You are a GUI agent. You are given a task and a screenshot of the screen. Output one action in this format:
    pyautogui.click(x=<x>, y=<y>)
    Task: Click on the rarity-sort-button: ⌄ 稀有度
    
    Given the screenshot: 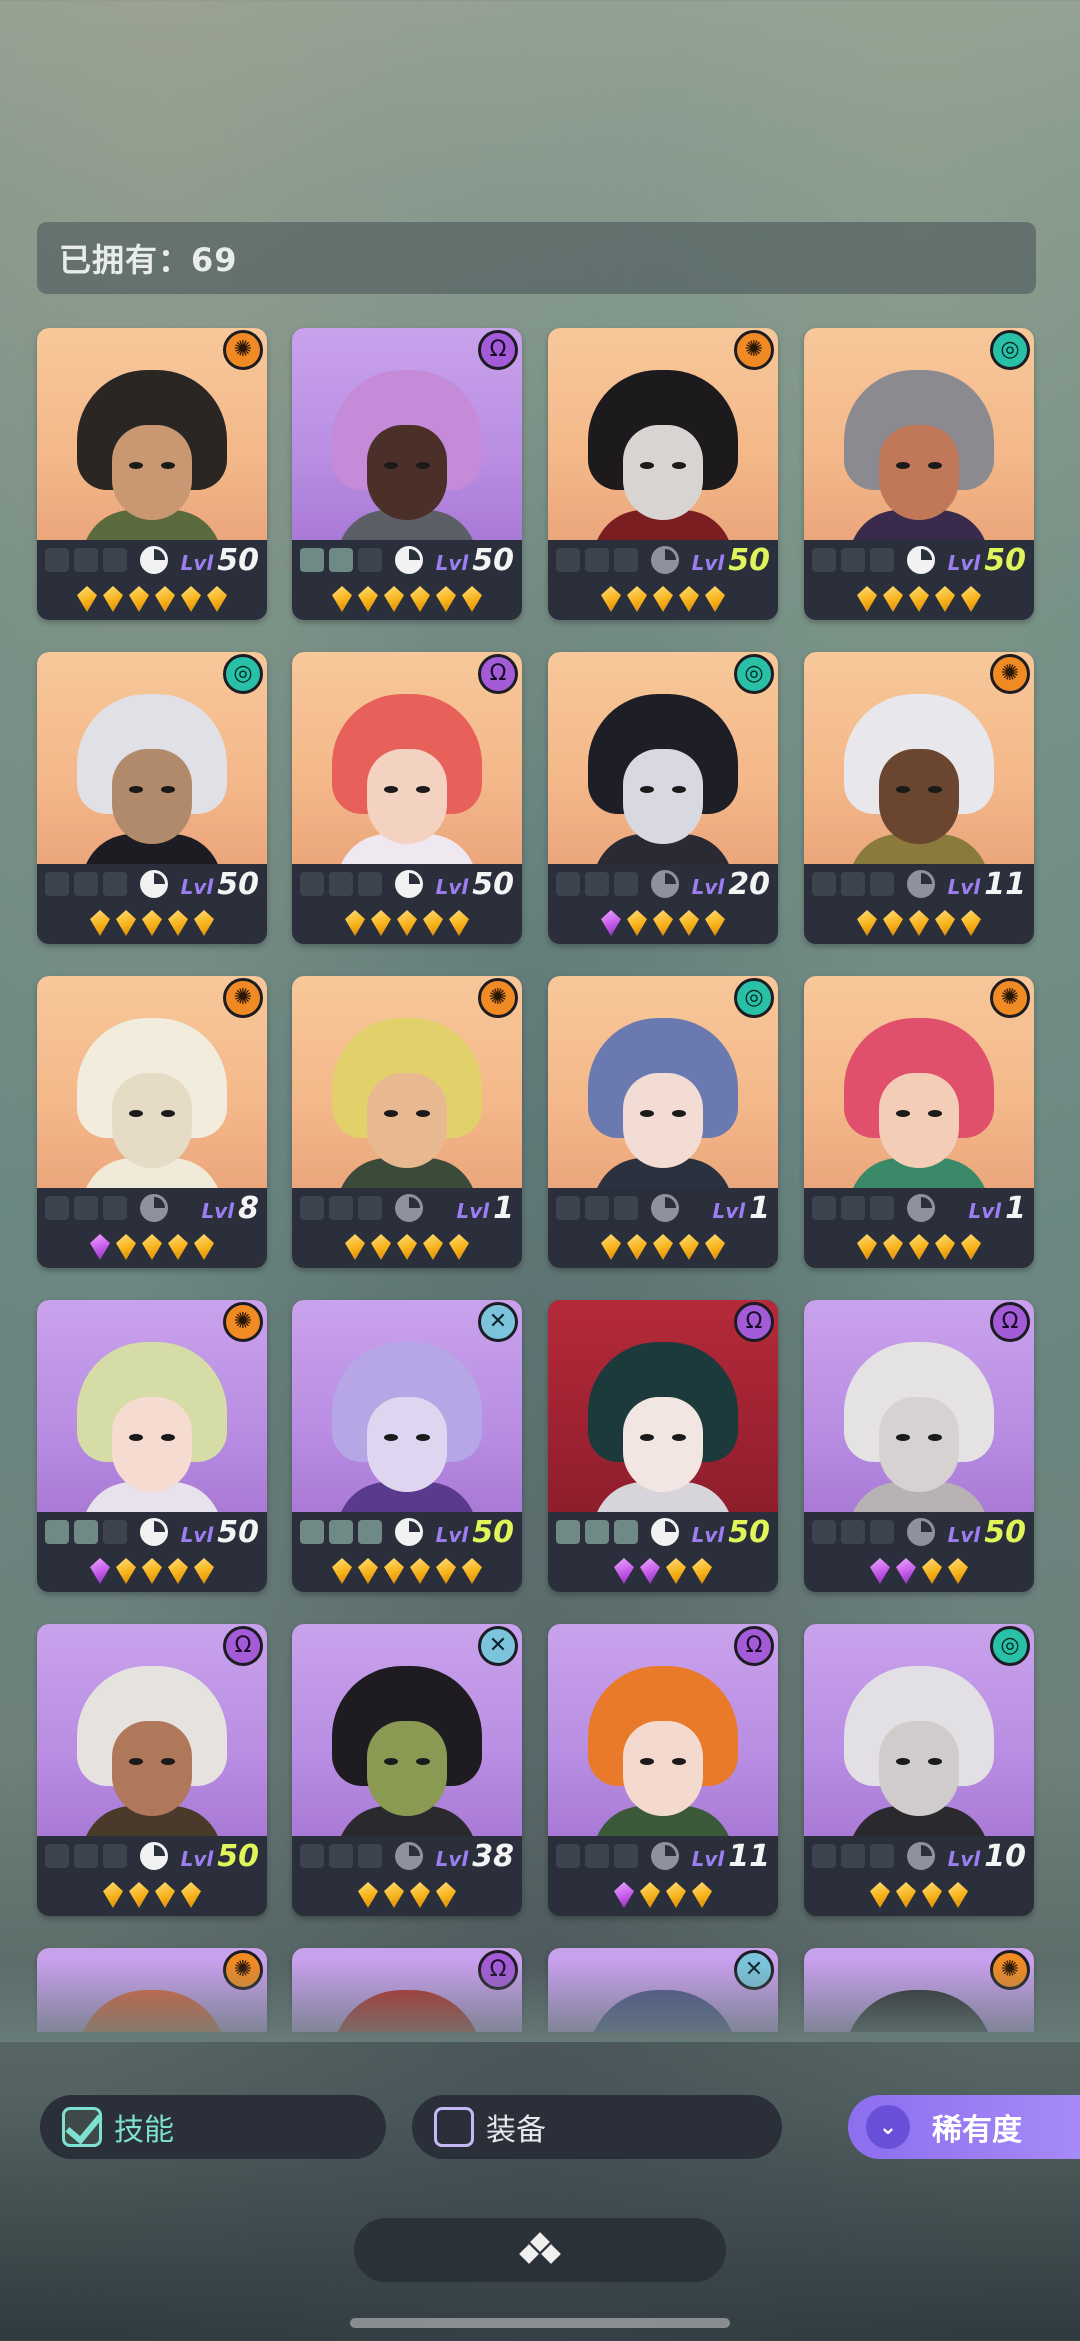 What is the action you would take?
    pyautogui.click(x=964, y=2127)
    